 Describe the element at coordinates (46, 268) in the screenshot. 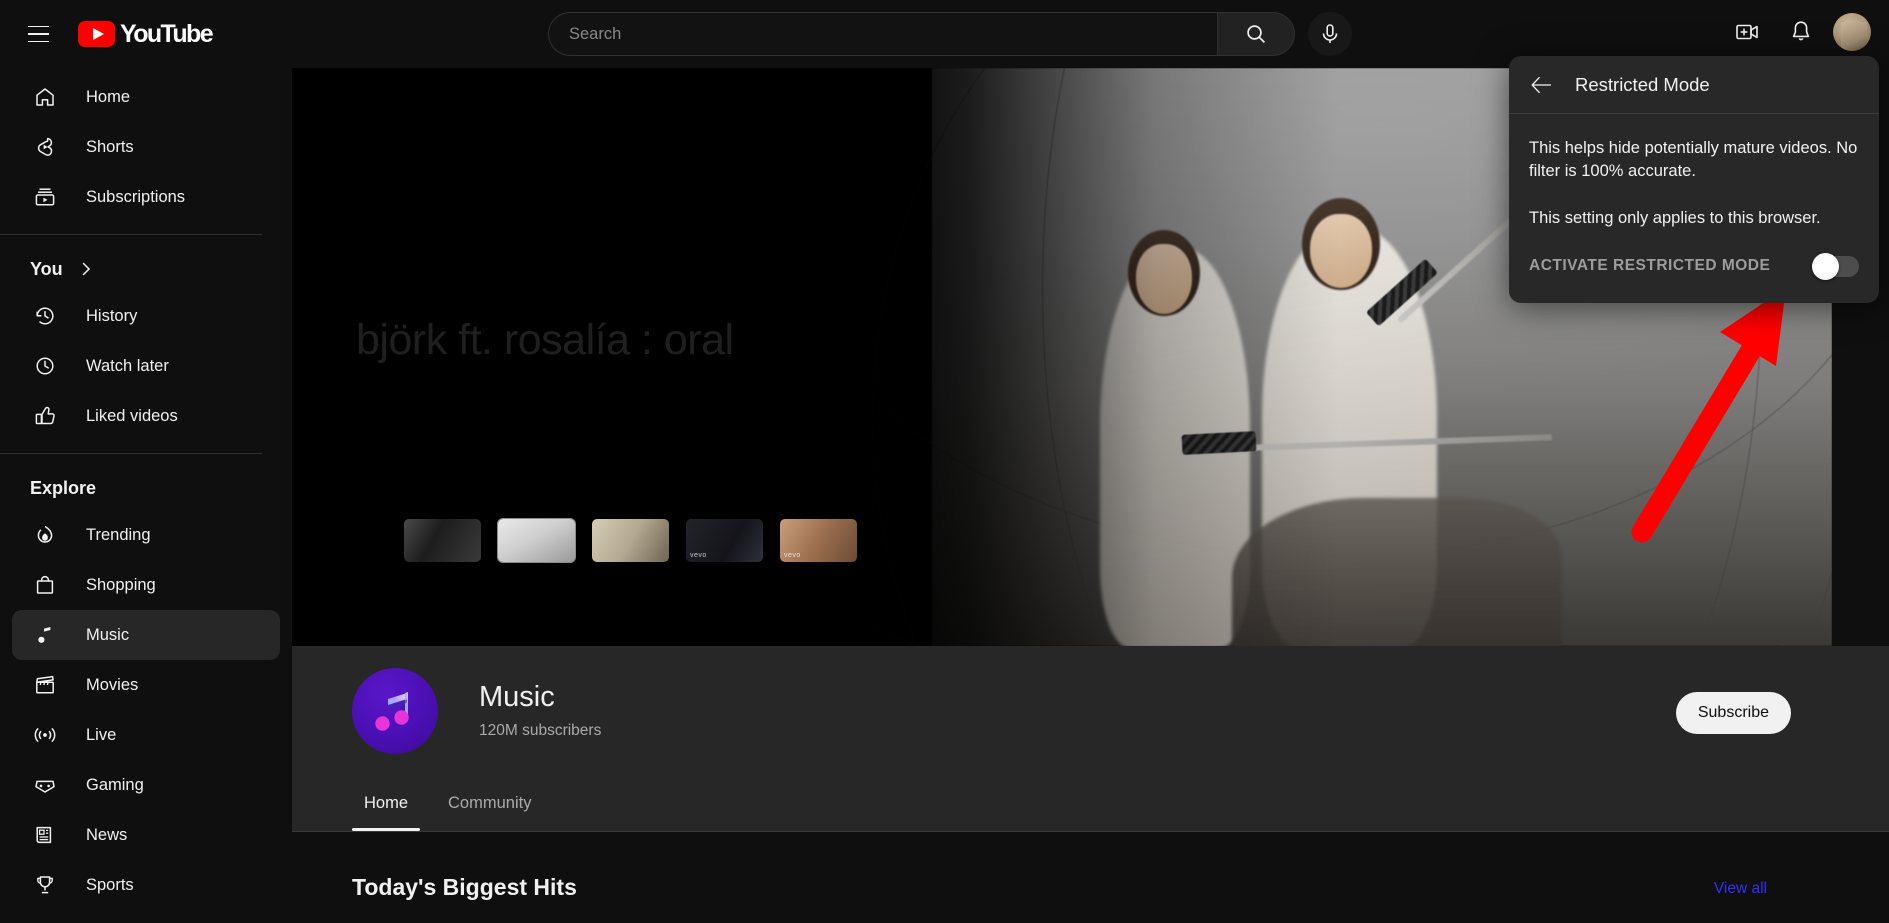

I see `sidebar-section-label: You` at that location.